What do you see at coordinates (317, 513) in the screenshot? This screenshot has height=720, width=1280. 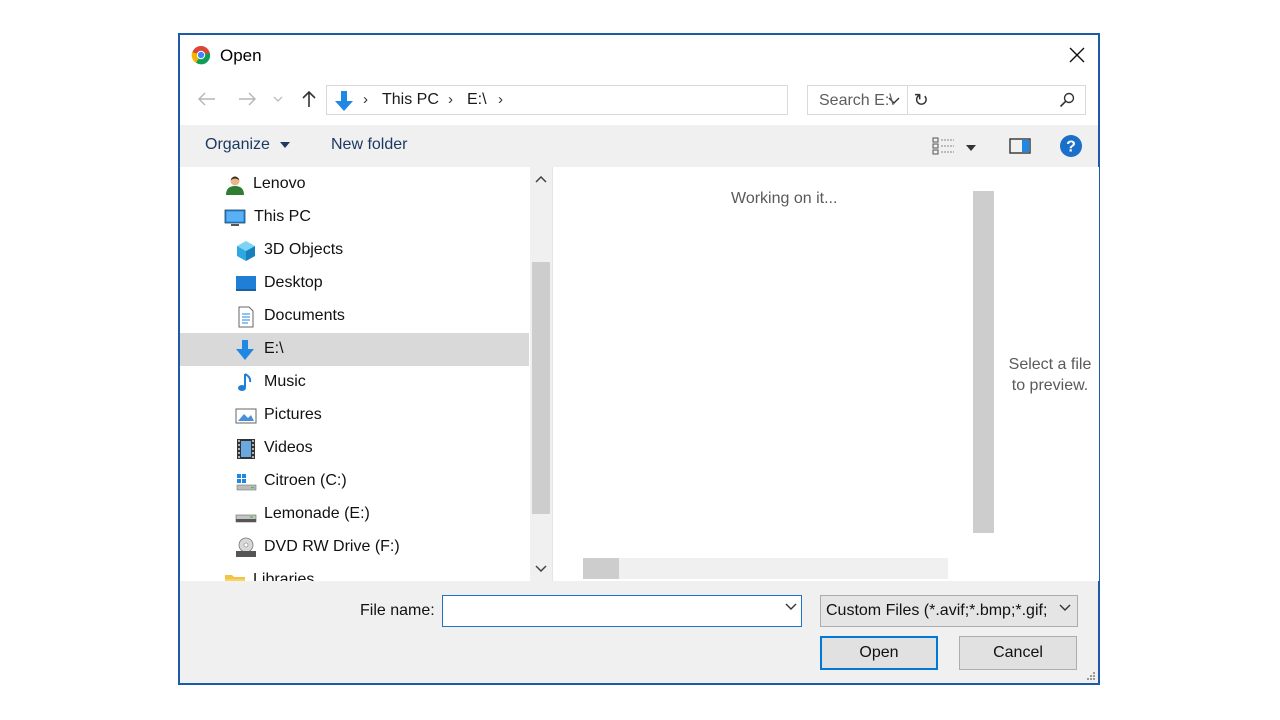 I see `nav-item-label: Lemonade (E:)` at bounding box center [317, 513].